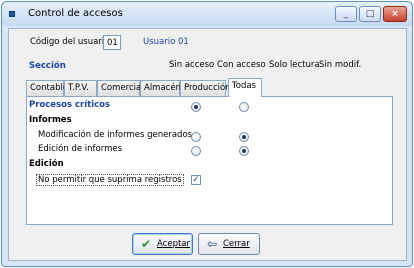 The width and height of the screenshot is (414, 268). What do you see at coordinates (80, 149) in the screenshot?
I see `row-edit-informes-label: Edición de informes` at bounding box center [80, 149].